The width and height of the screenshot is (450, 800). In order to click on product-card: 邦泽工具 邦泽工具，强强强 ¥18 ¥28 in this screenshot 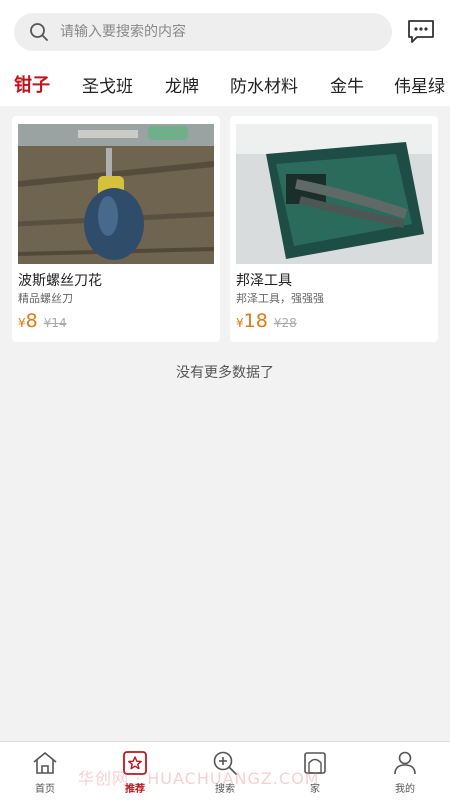, I will do `click(334, 229)`.